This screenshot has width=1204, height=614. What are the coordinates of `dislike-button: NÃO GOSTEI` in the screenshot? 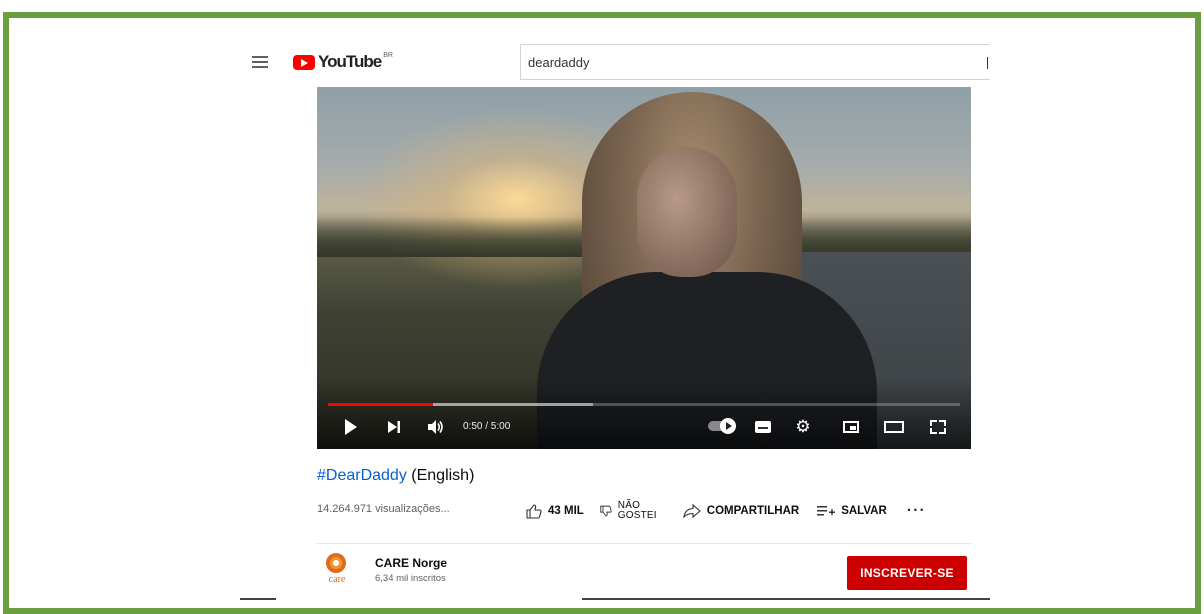 It's located at (628, 511).